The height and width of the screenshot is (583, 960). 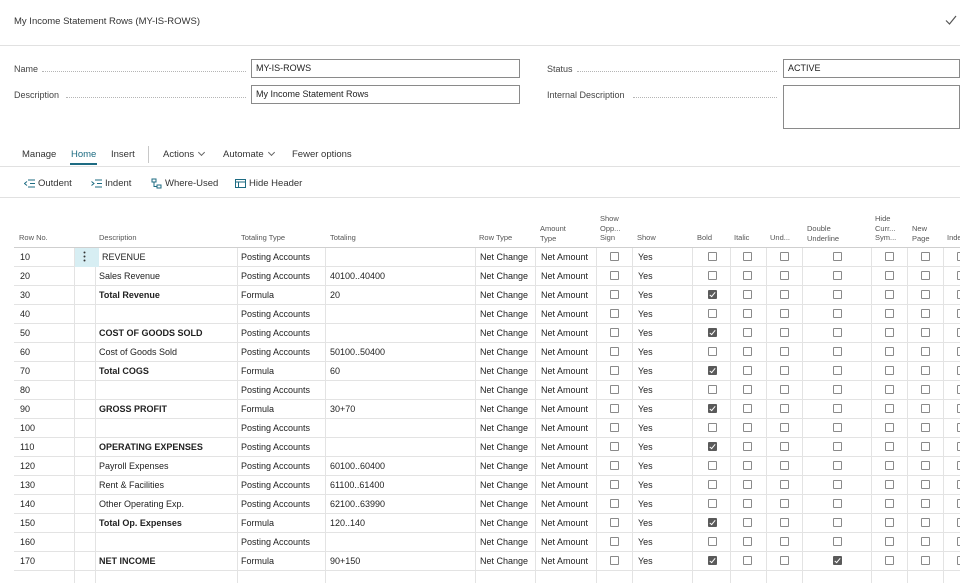 What do you see at coordinates (953, 238) in the screenshot?
I see `col-indentation: Inde` at bounding box center [953, 238].